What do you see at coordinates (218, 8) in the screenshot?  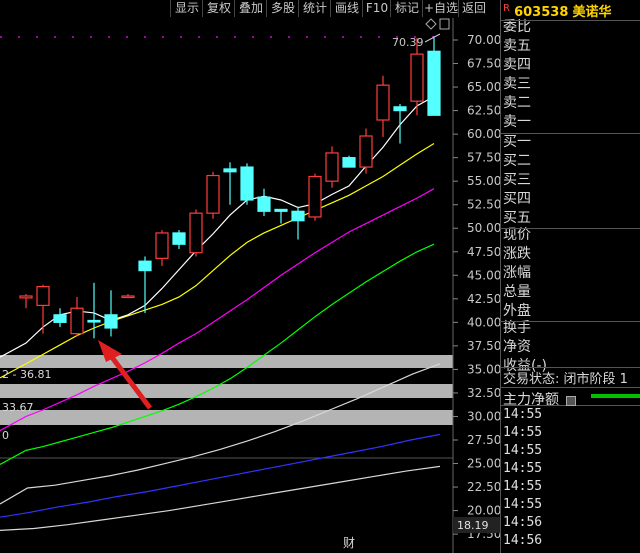 I see `toolbar-button-1: 复权` at bounding box center [218, 8].